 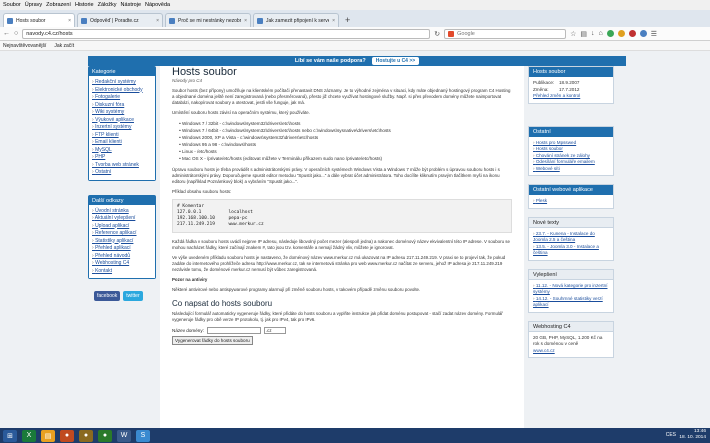 What do you see at coordinates (122, 106) in the screenshot?
I see `category-link: Diskuzní fóra` at bounding box center [122, 106].